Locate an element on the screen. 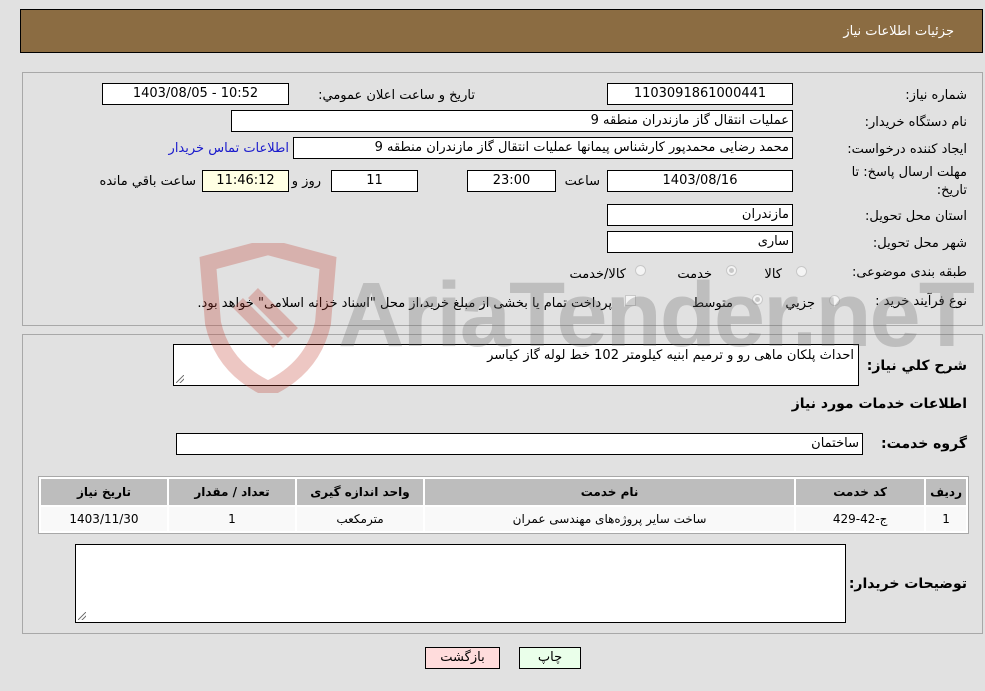  remaining-days-label: روز و is located at coordinates (306, 181).